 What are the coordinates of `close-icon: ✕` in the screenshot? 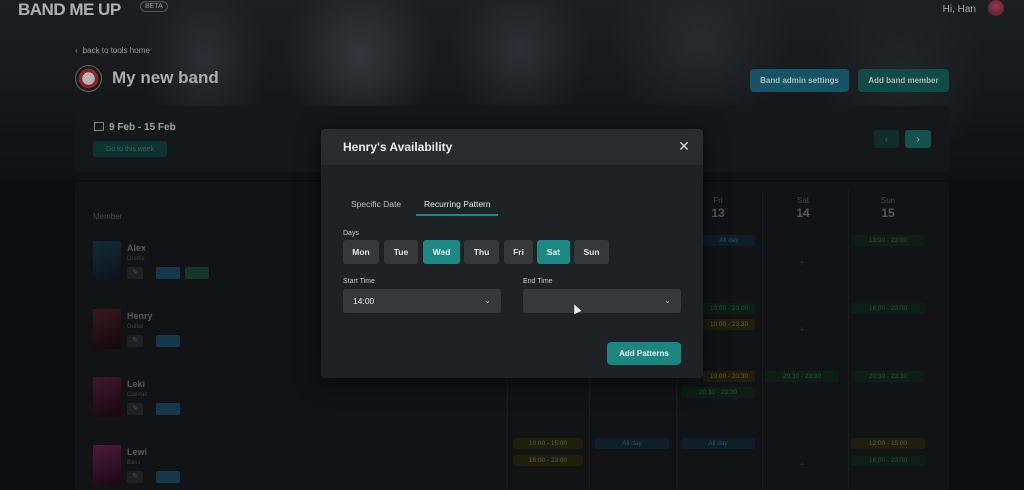 It's located at (684, 146).